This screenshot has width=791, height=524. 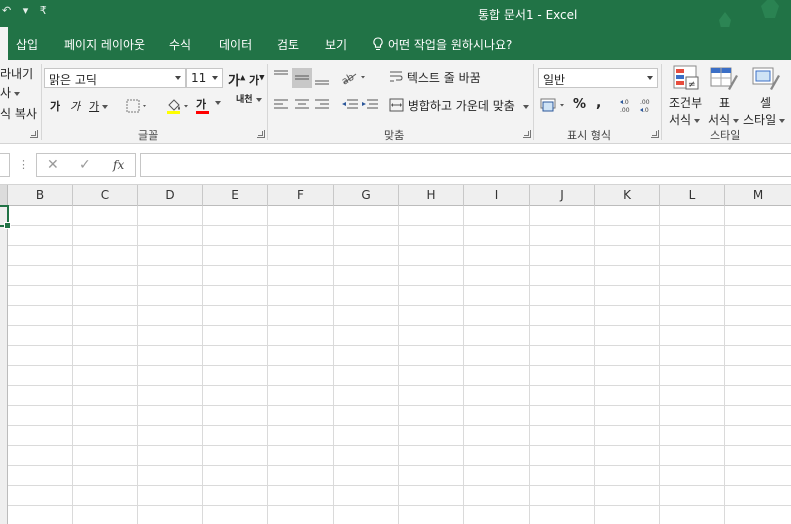 I want to click on orientation-button: ab, so click(x=354, y=78).